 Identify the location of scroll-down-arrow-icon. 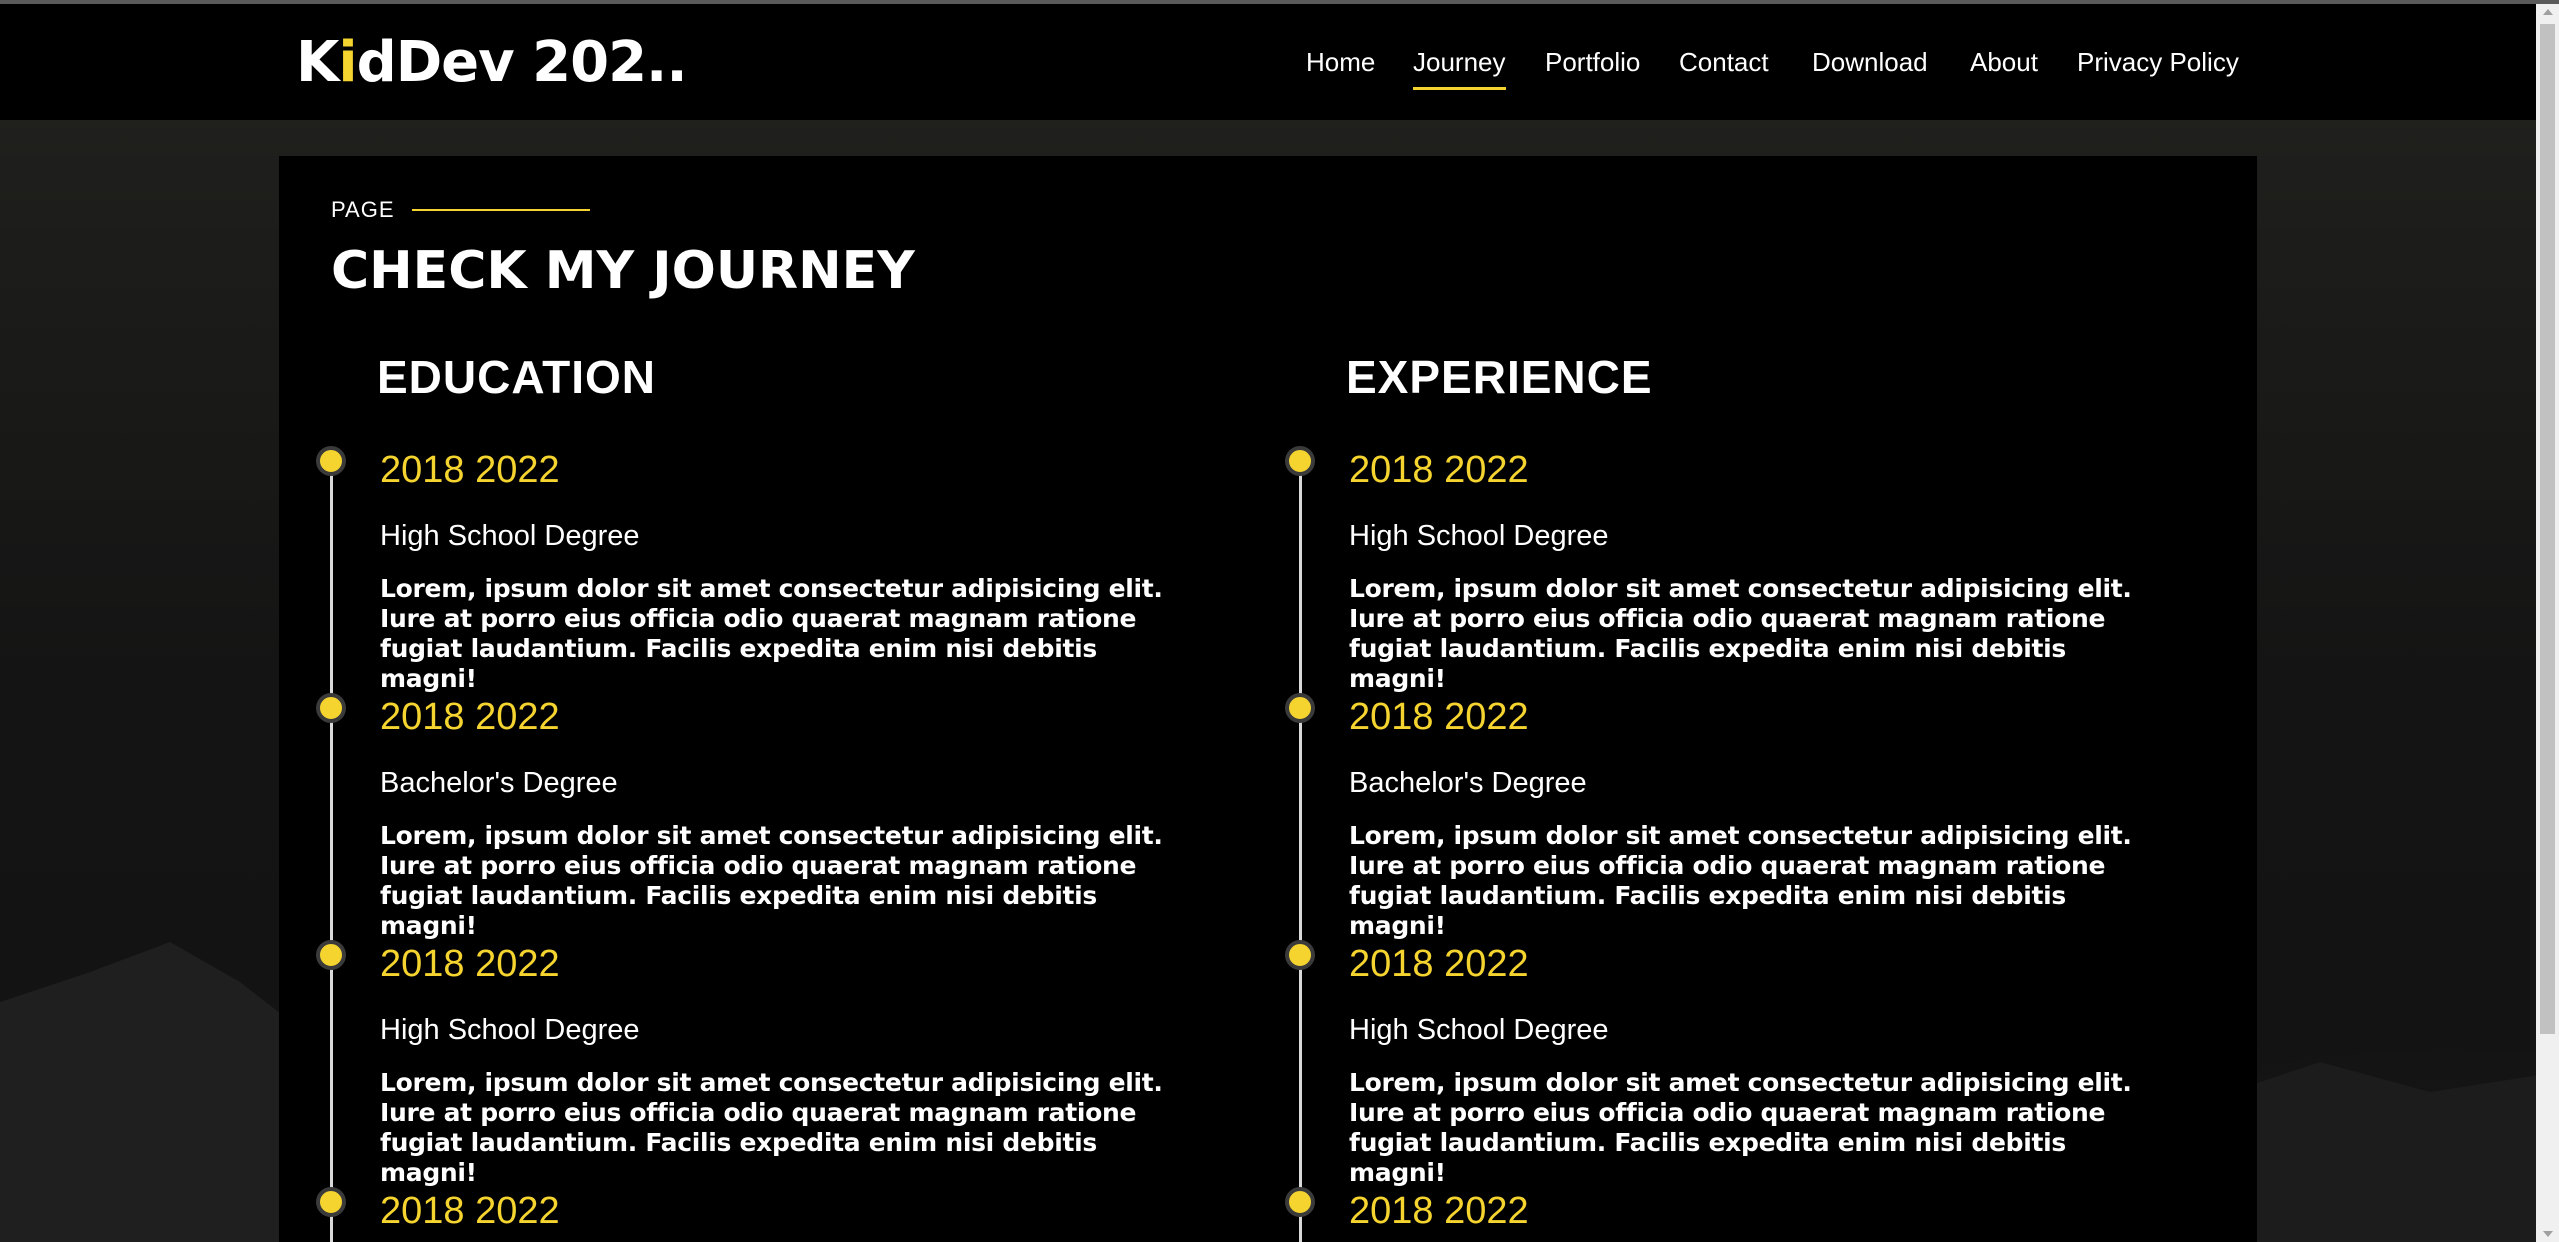
(2548, 1234).